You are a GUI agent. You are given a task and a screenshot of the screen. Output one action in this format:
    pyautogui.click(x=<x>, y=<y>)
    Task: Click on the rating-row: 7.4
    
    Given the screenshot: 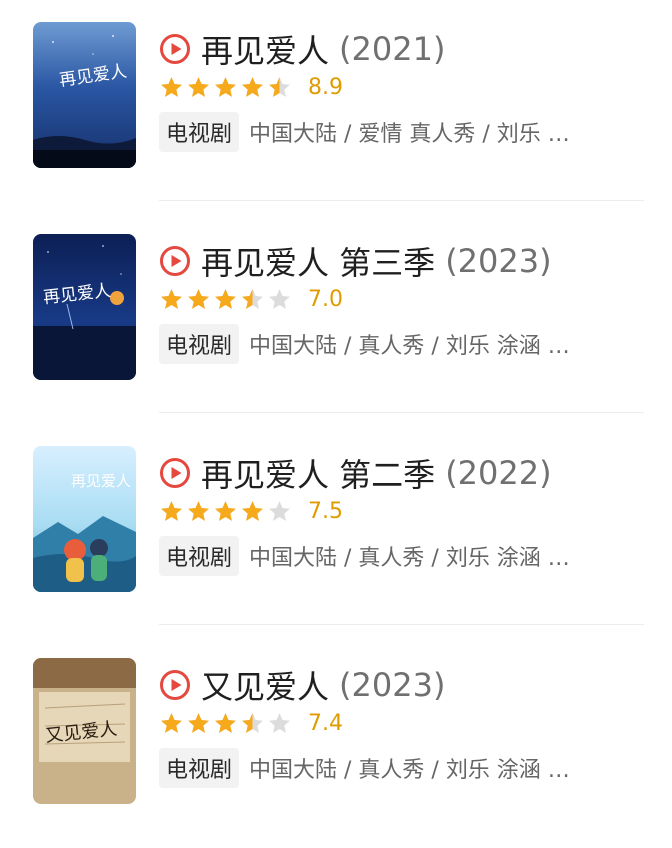 What is the action you would take?
    pyautogui.click(x=251, y=723)
    